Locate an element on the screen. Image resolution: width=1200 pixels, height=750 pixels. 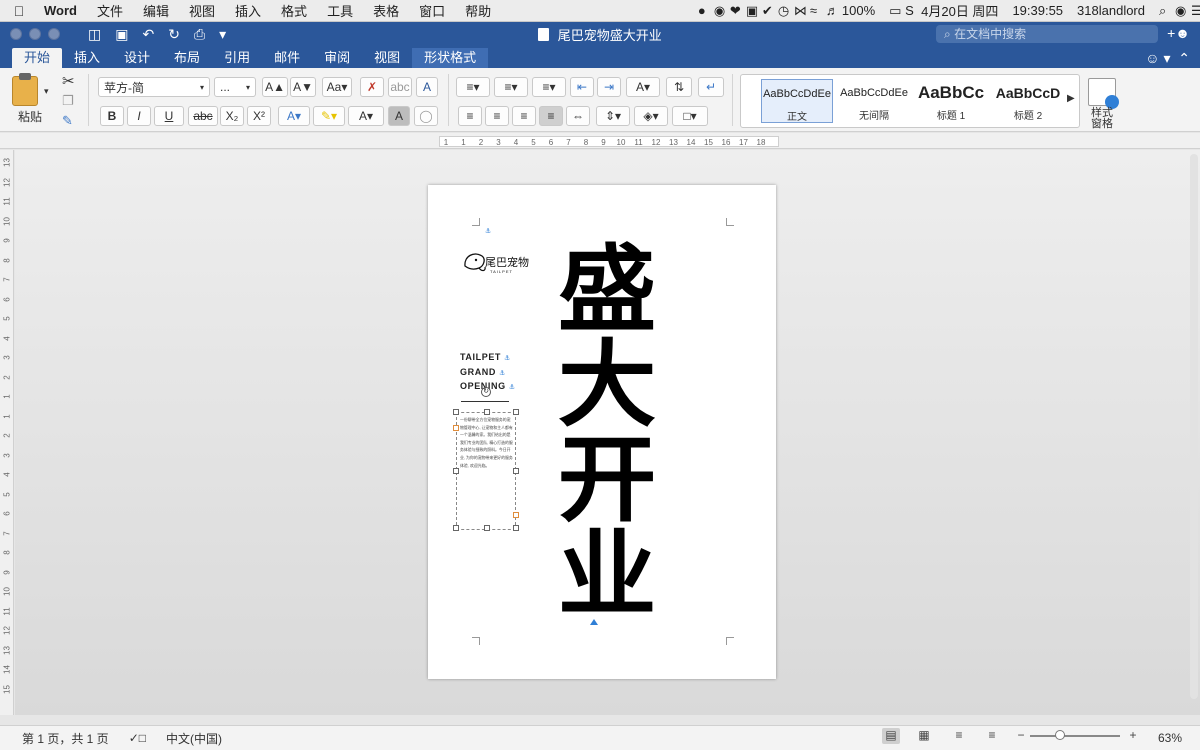
font-color-button: A▾ is located at coordinates (366, 116).